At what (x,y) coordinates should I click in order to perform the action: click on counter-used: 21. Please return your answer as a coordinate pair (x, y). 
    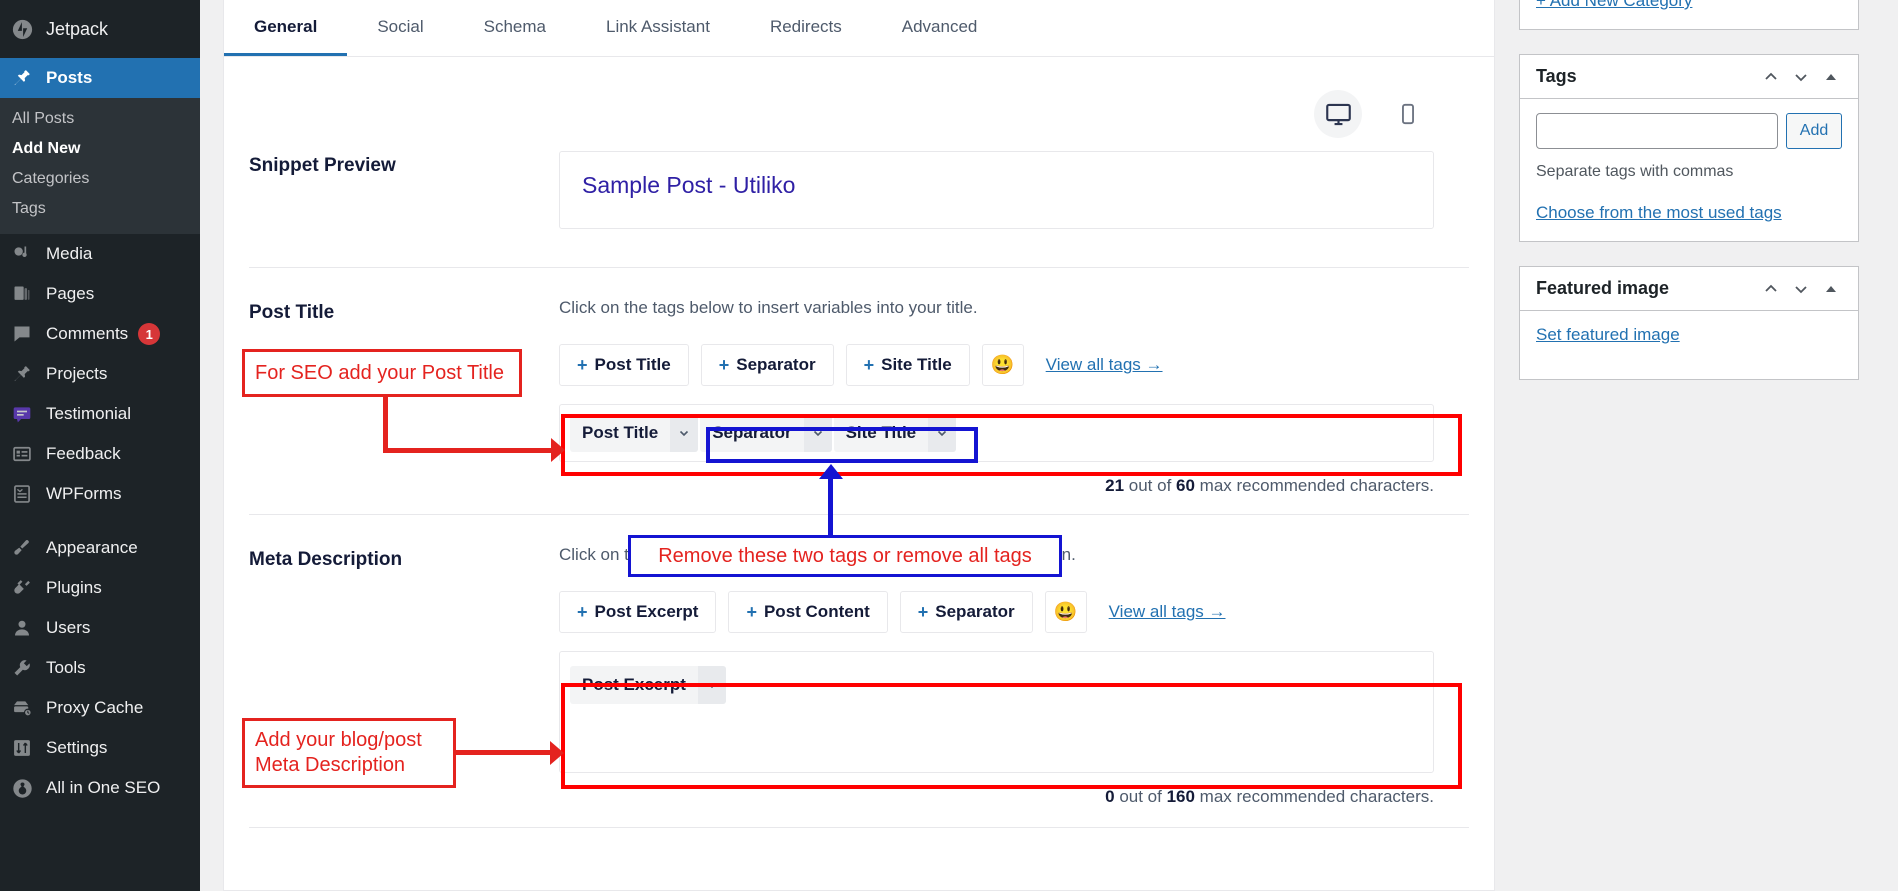
    Looking at the image, I should click on (1115, 485).